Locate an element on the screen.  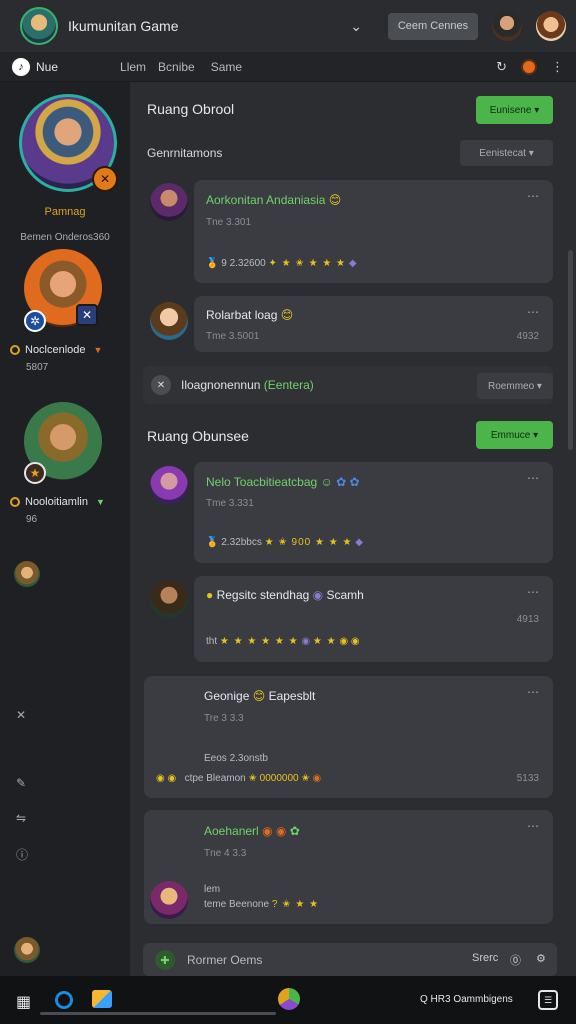
filter-select: Eenistecat ▾ is located at coordinates (506, 153).